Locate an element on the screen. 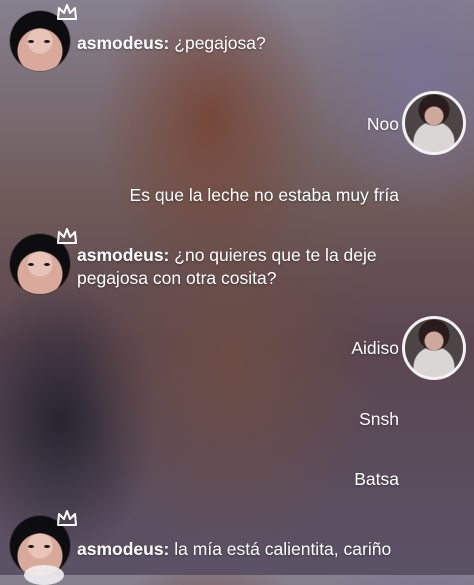 Image resolution: width=474 pixels, height=585 pixels. message-text: la mía está calientita, cariño is located at coordinates (283, 549).